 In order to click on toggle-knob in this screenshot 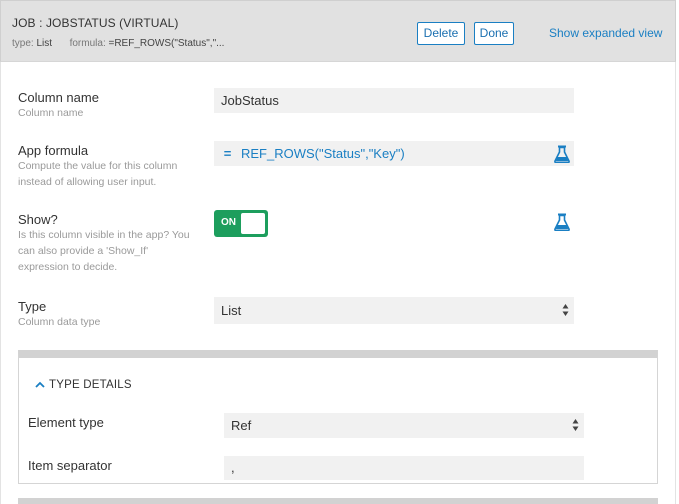, I will do `click(253, 223)`.